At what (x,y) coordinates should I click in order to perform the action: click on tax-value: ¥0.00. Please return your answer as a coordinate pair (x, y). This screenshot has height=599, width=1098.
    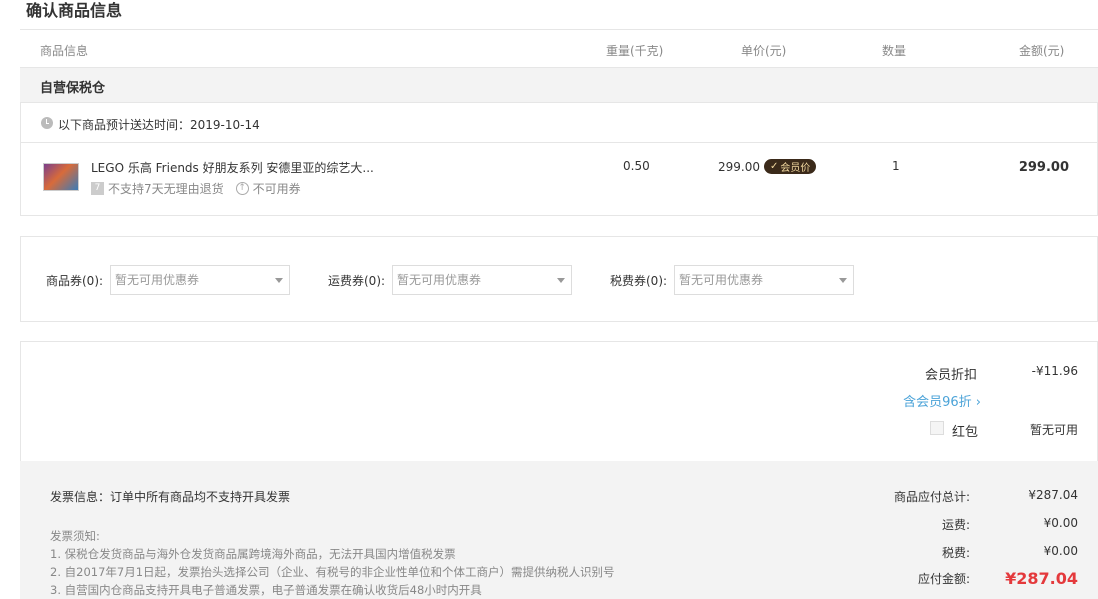
    Looking at the image, I should click on (1060, 551).